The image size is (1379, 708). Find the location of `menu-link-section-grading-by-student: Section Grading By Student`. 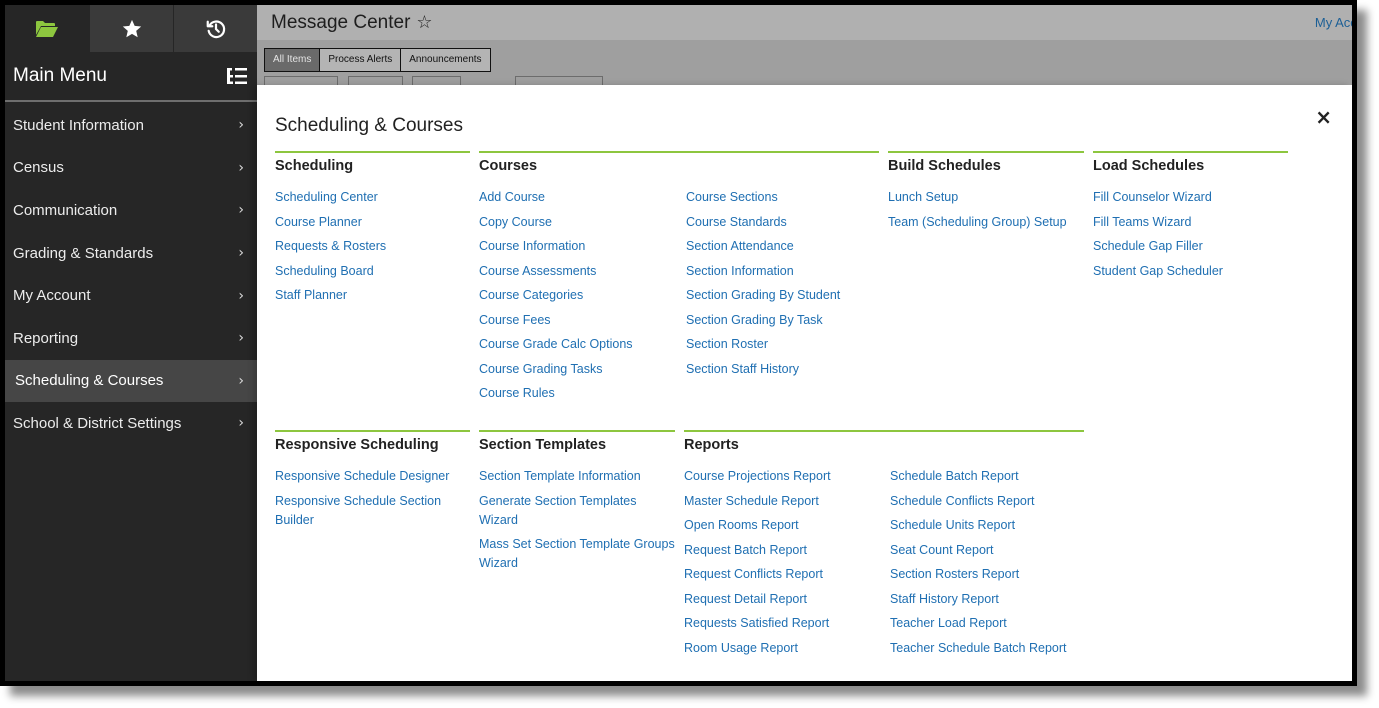

menu-link-section-grading-by-student: Section Grading By Student is located at coordinates (786, 295).